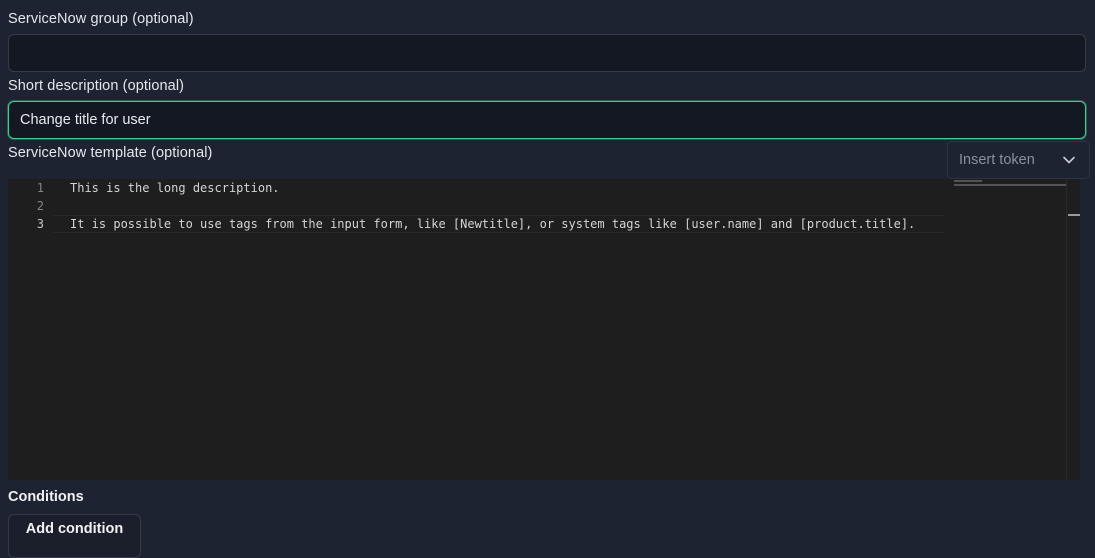  I want to click on editor-minimap, so click(1009, 329).